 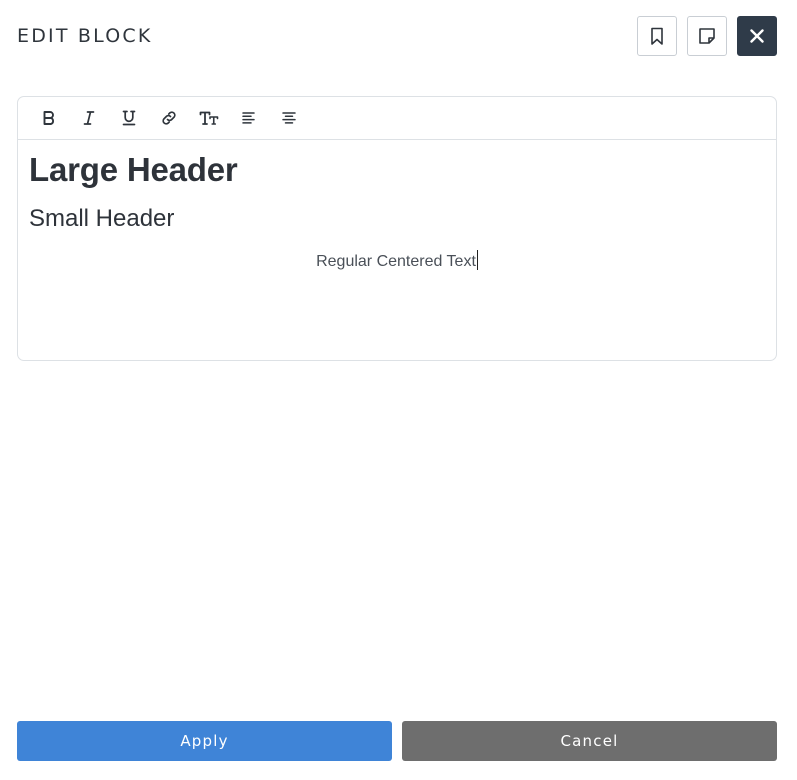 I want to click on align-left-button, so click(x=249, y=118).